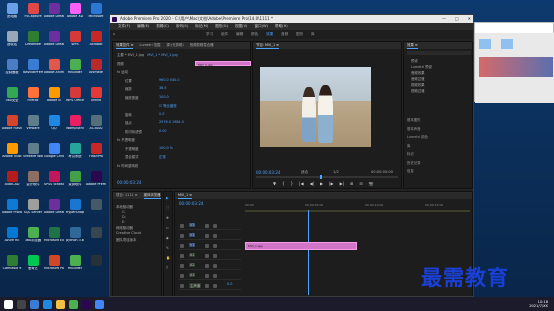  Describe the element at coordinates (96, 155) in the screenshot. I see `desktop-icon: FlashPro` at that location.